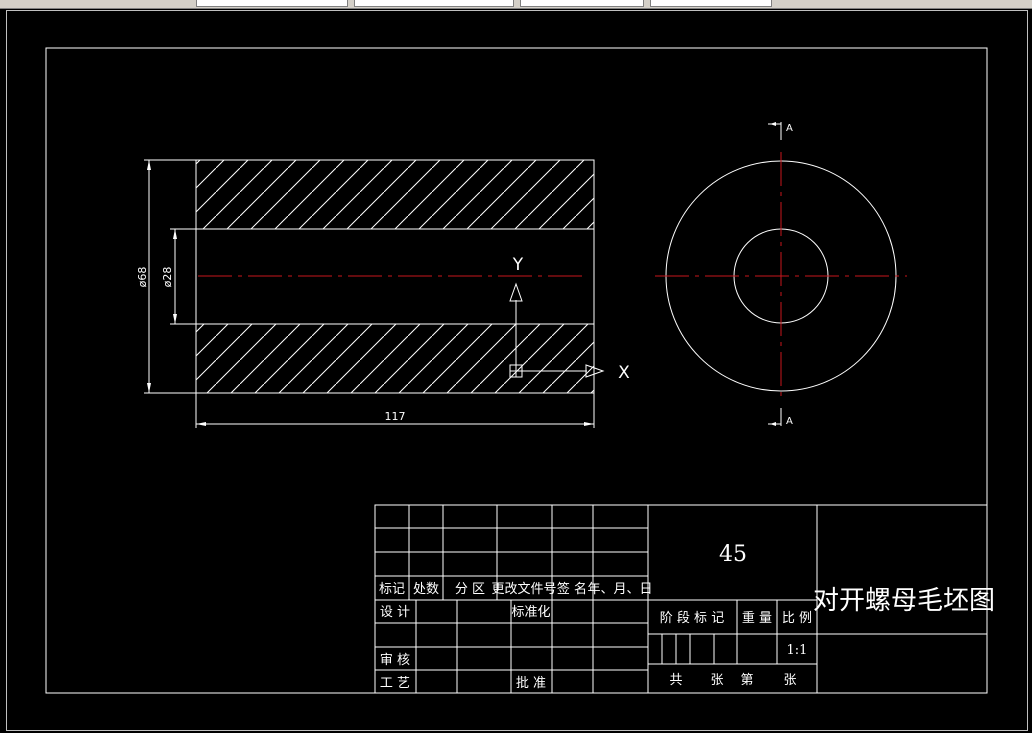  I want to click on rev-header-date: 年、月、日, so click(619, 589).